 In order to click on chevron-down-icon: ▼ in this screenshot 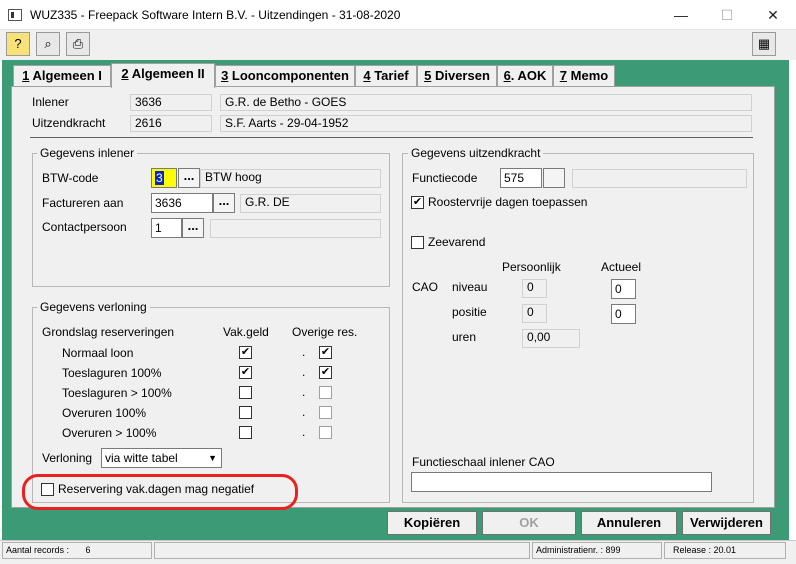, I will do `click(212, 458)`.